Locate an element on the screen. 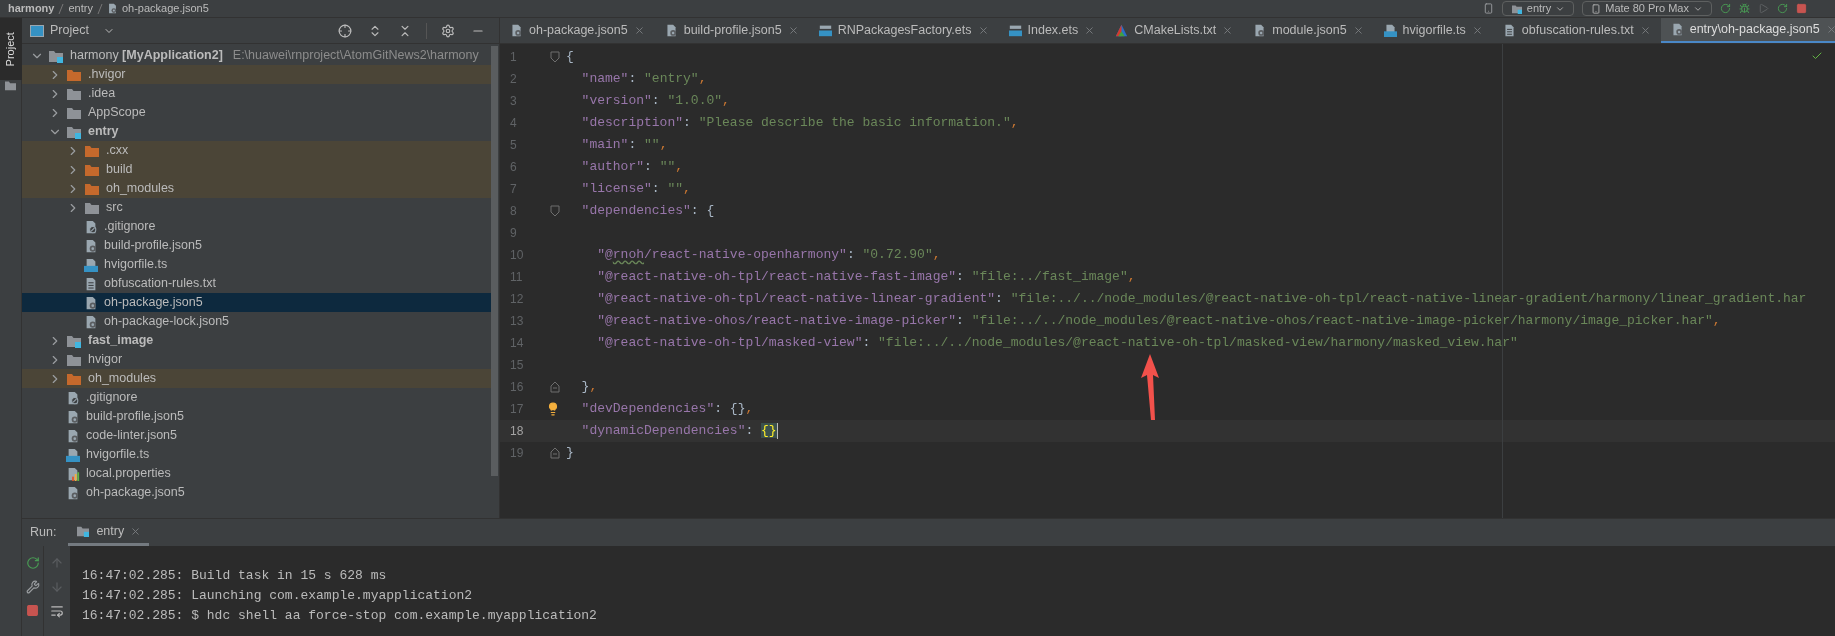 This screenshot has height=636, width=1835. editor-tab: hvigorfile.ts is located at coordinates (1433, 30).